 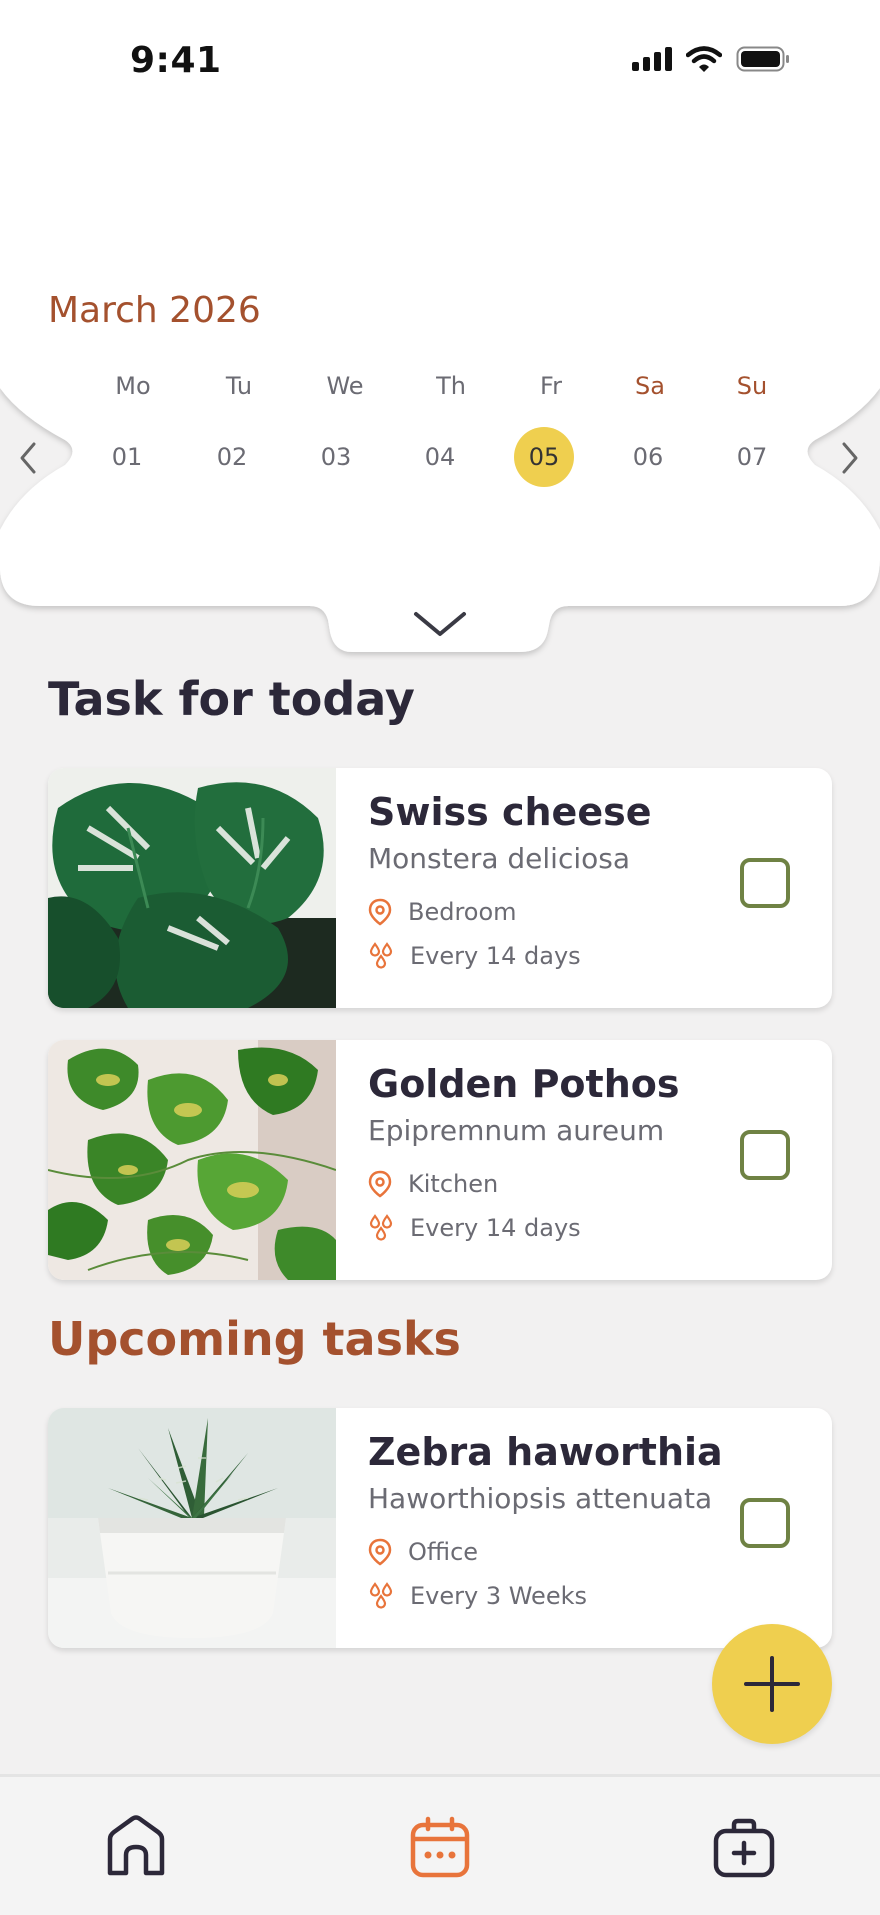 I want to click on plant-name: Zebra haworthia, so click(x=545, y=1452).